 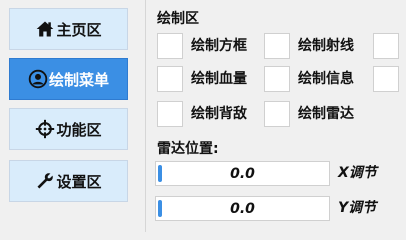 I want to click on nav-settings-button: 设置区, so click(x=68, y=181).